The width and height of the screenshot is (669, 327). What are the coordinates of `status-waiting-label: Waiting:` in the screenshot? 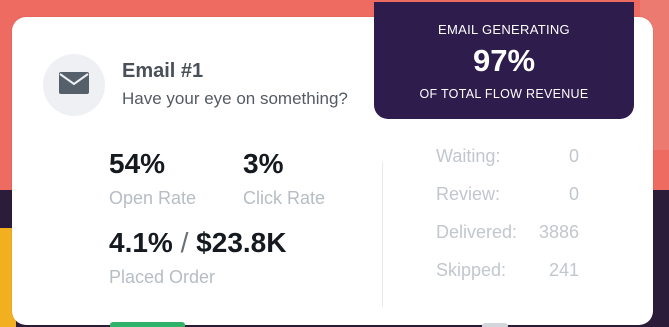 It's located at (468, 156).